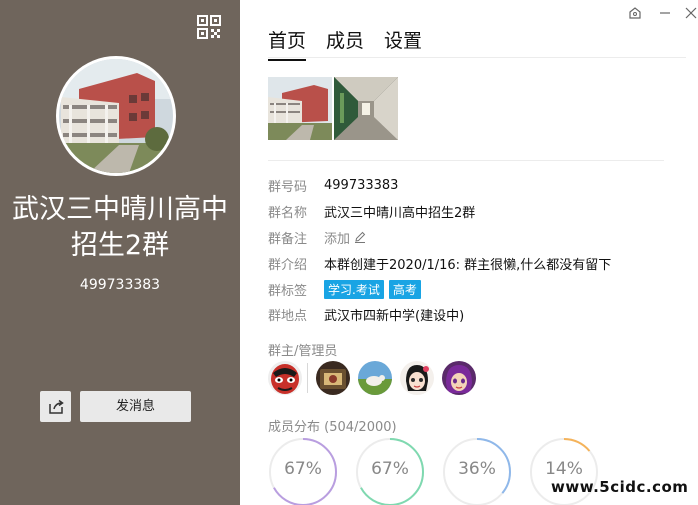  I want to click on add-remark-link: 添加, so click(345, 237).